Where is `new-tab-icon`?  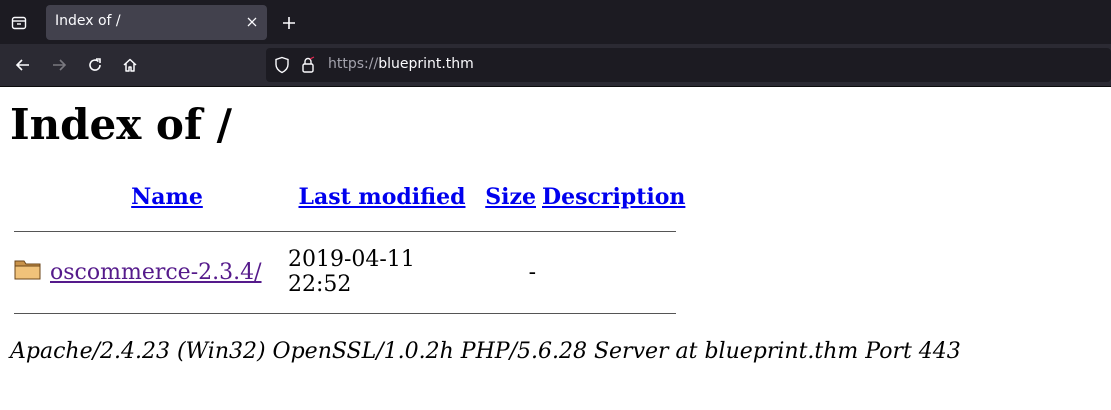 new-tab-icon is located at coordinates (289, 23).